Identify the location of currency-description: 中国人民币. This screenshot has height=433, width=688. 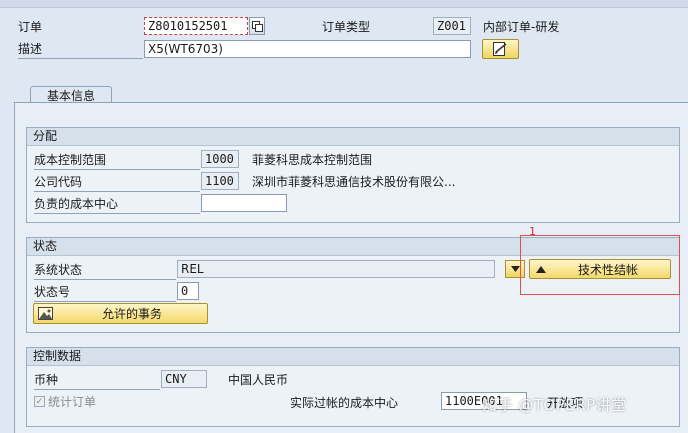
(258, 380).